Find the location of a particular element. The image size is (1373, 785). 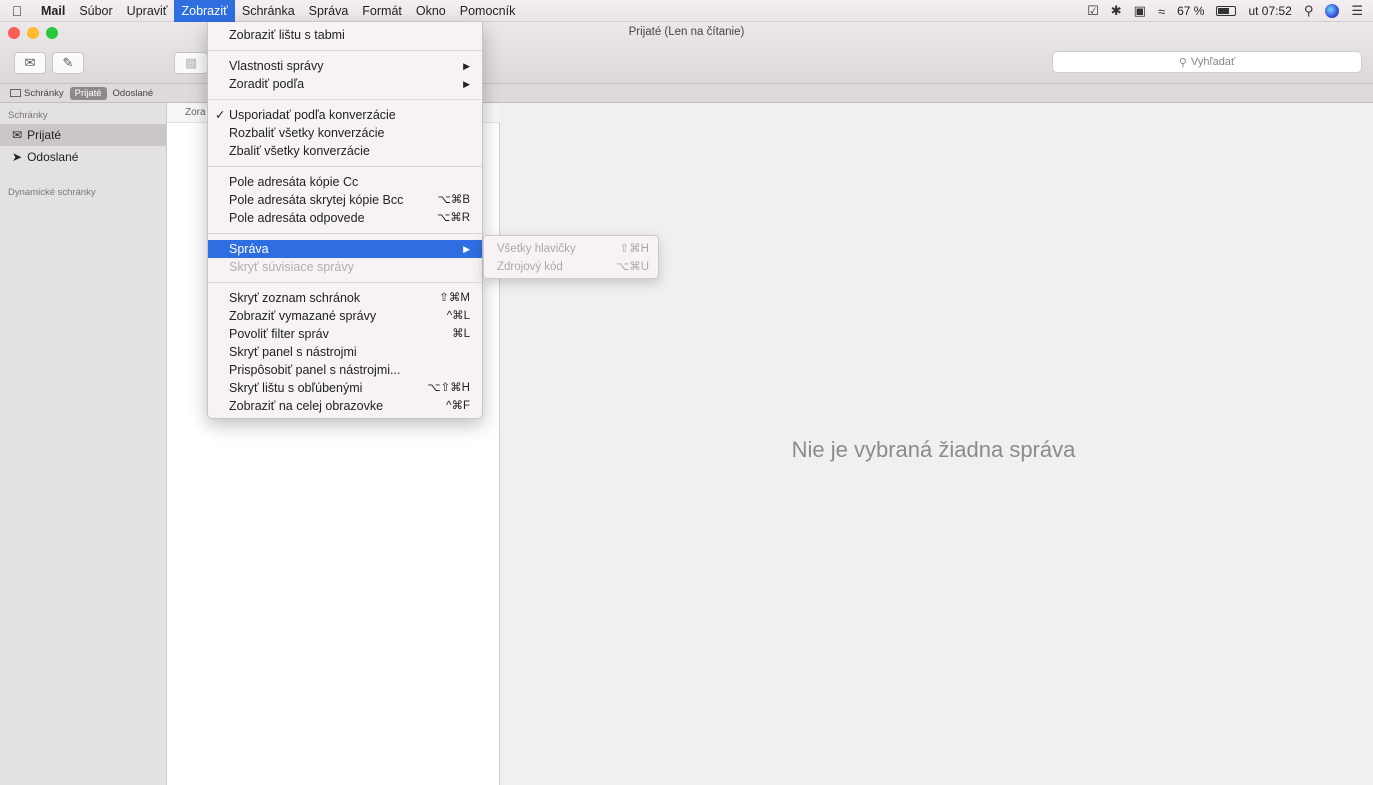

menu-item-label: Správa is located at coordinates (249, 249).